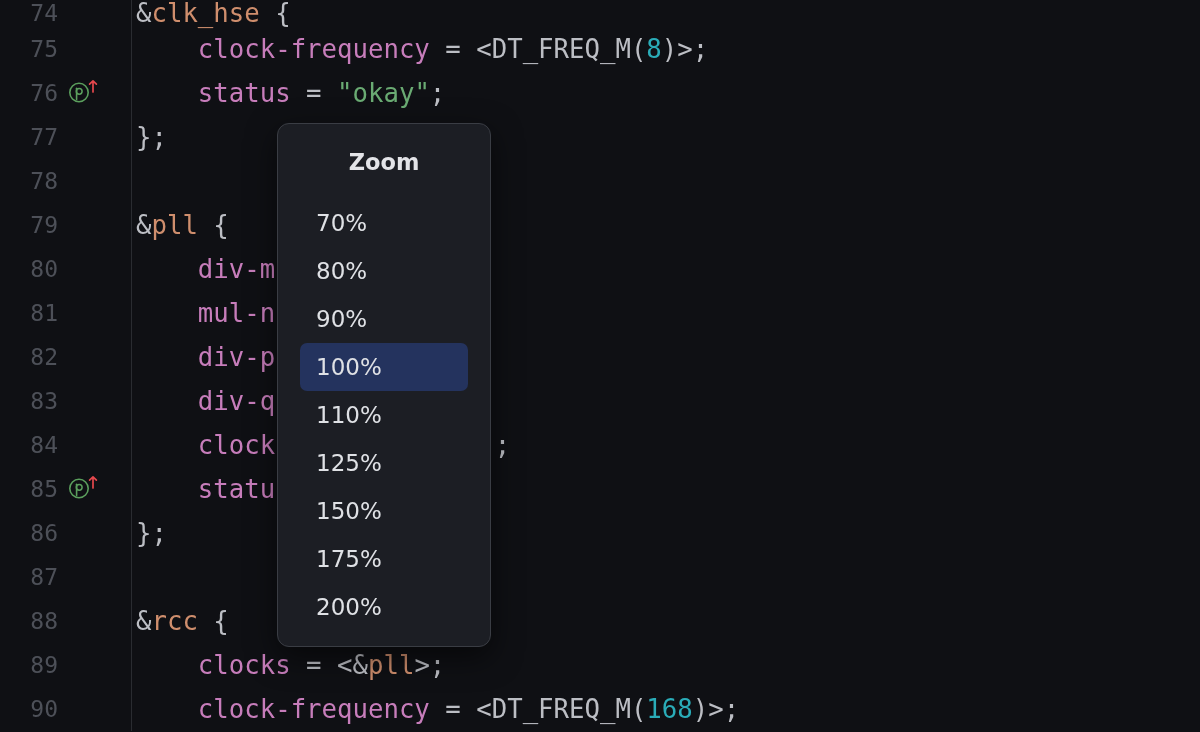 This screenshot has height=732, width=1200. Describe the element at coordinates (384, 607) in the screenshot. I see `zoom-option: 200%` at that location.